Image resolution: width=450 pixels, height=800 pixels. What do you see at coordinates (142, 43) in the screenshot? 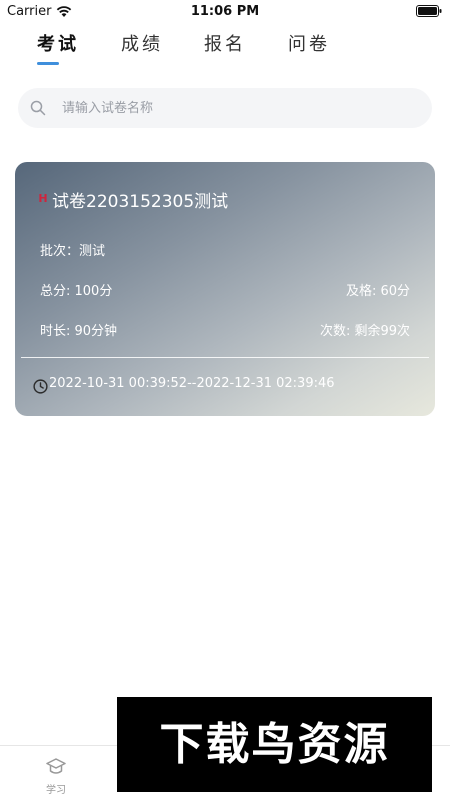
I see `tab-scores: 成绩` at bounding box center [142, 43].